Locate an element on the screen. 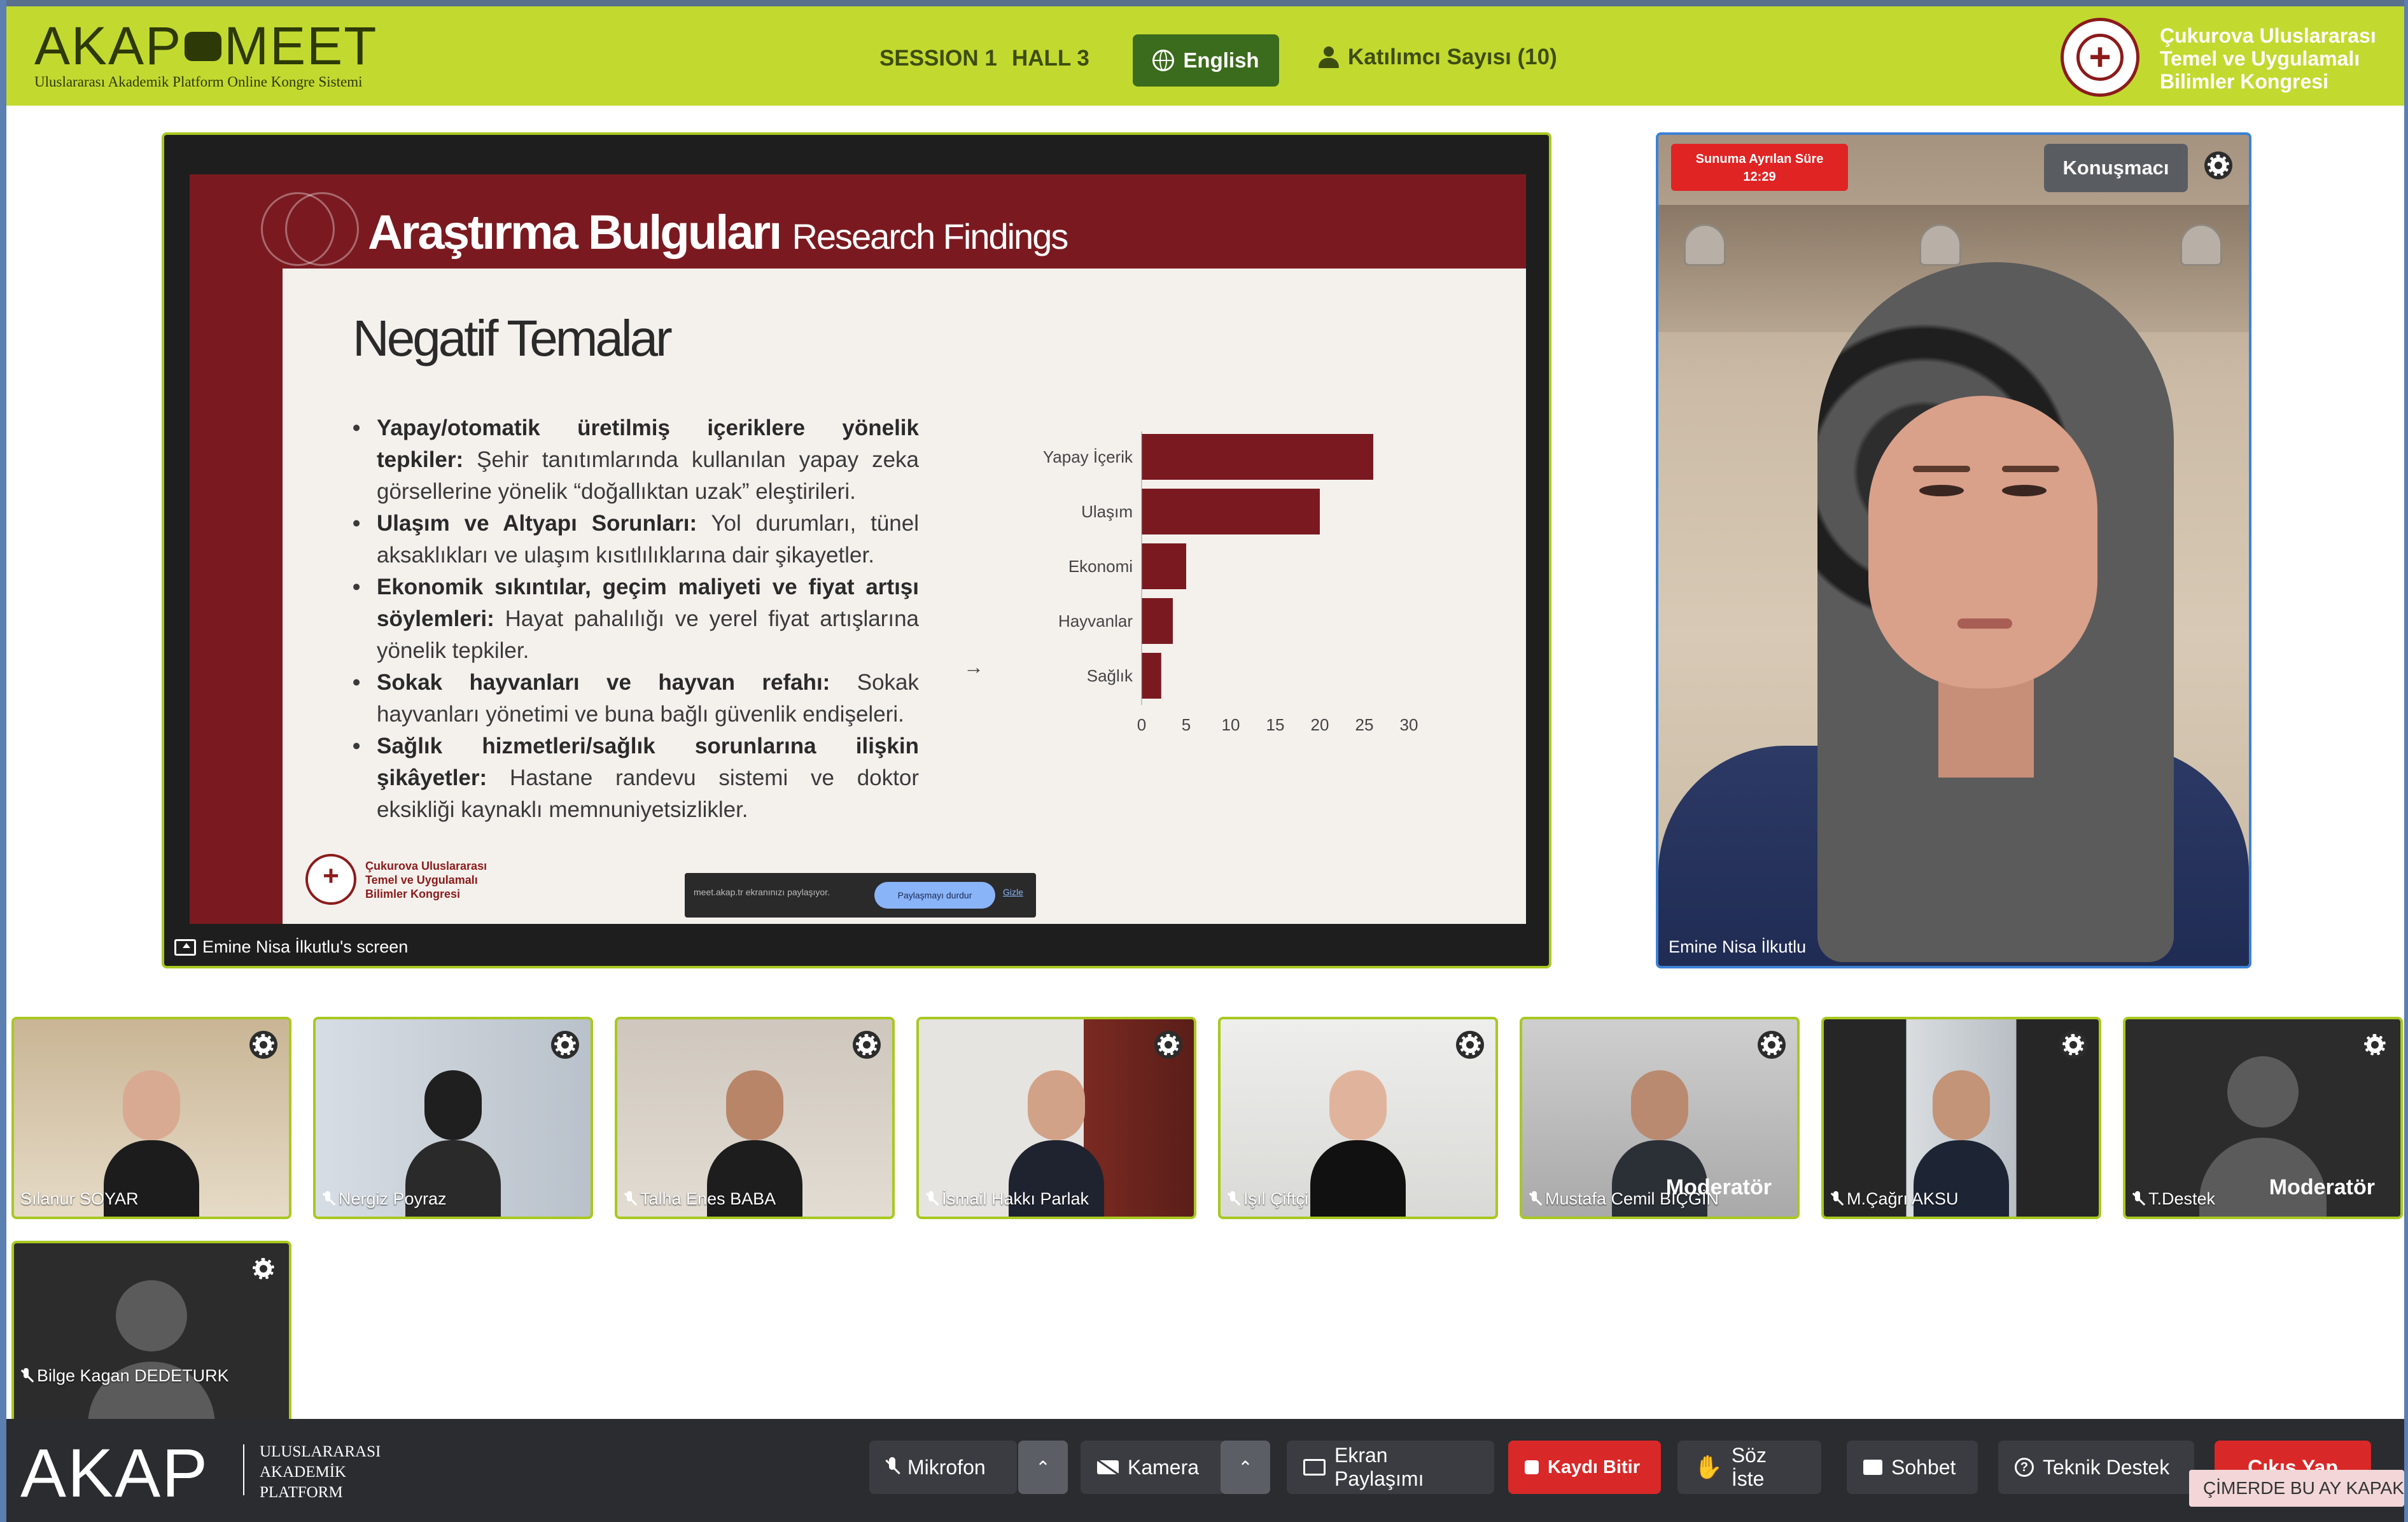 The width and height of the screenshot is (2408, 1522). speaker-name: Emine Nisa İlkutlu is located at coordinates (1738, 946).